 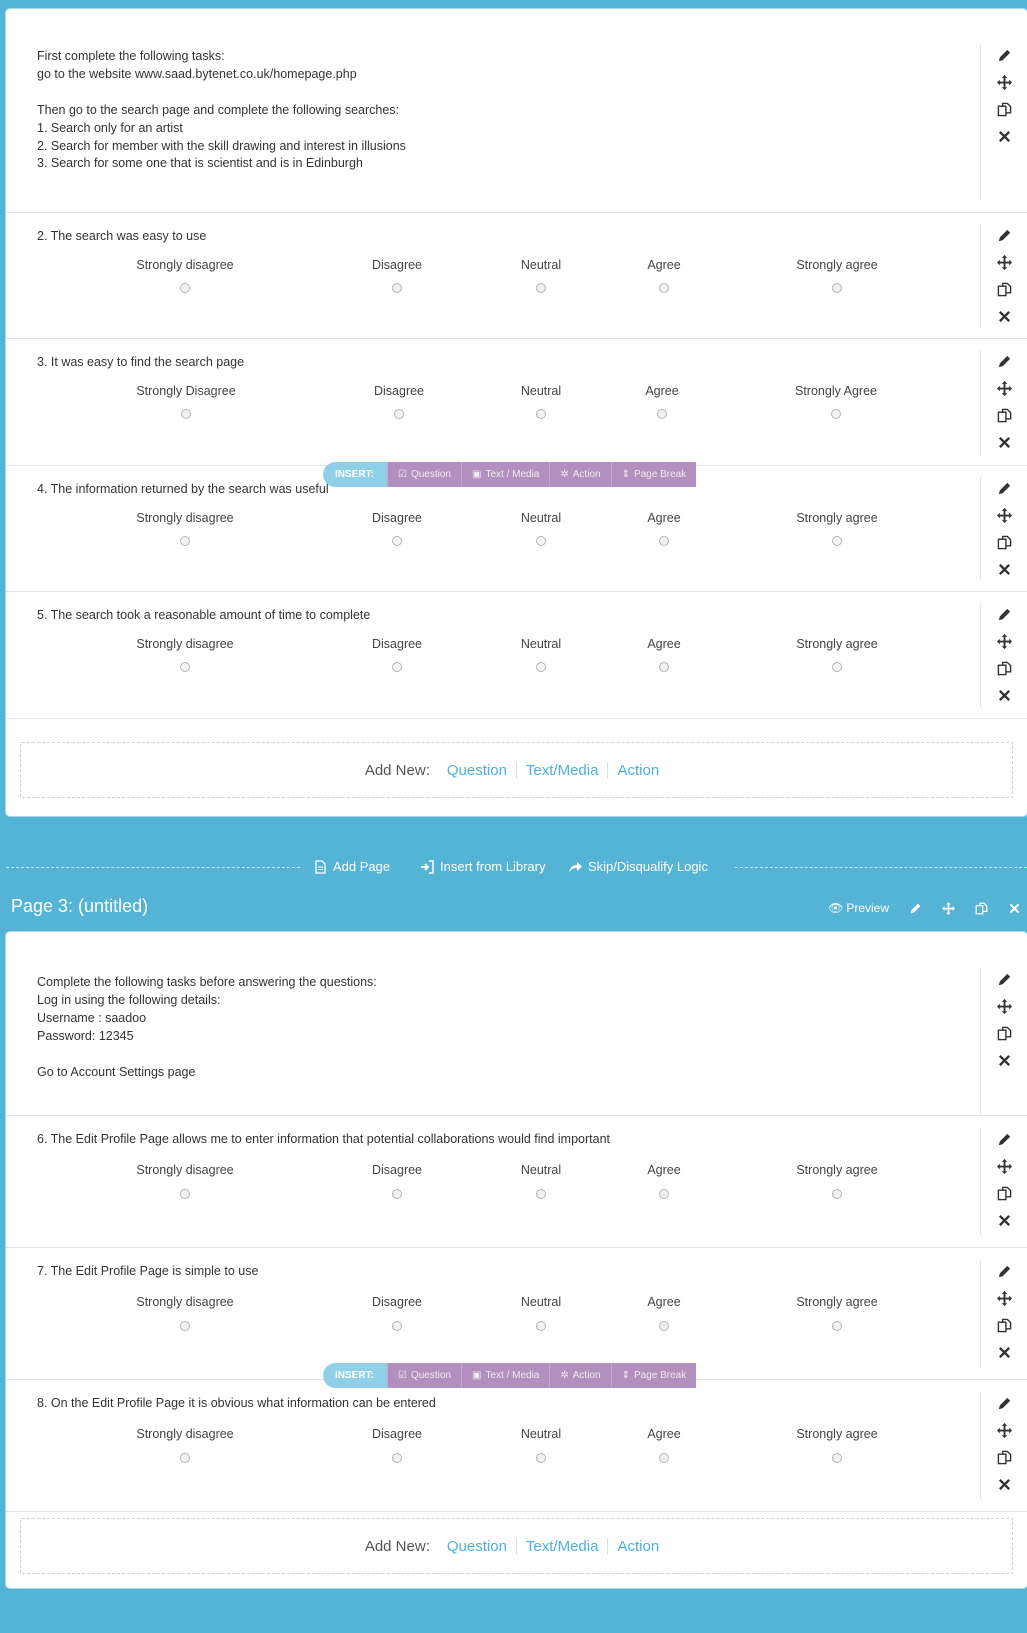 What do you see at coordinates (505, 1375) in the screenshot?
I see `insert-text-media-button: ▣ Text / Media` at bounding box center [505, 1375].